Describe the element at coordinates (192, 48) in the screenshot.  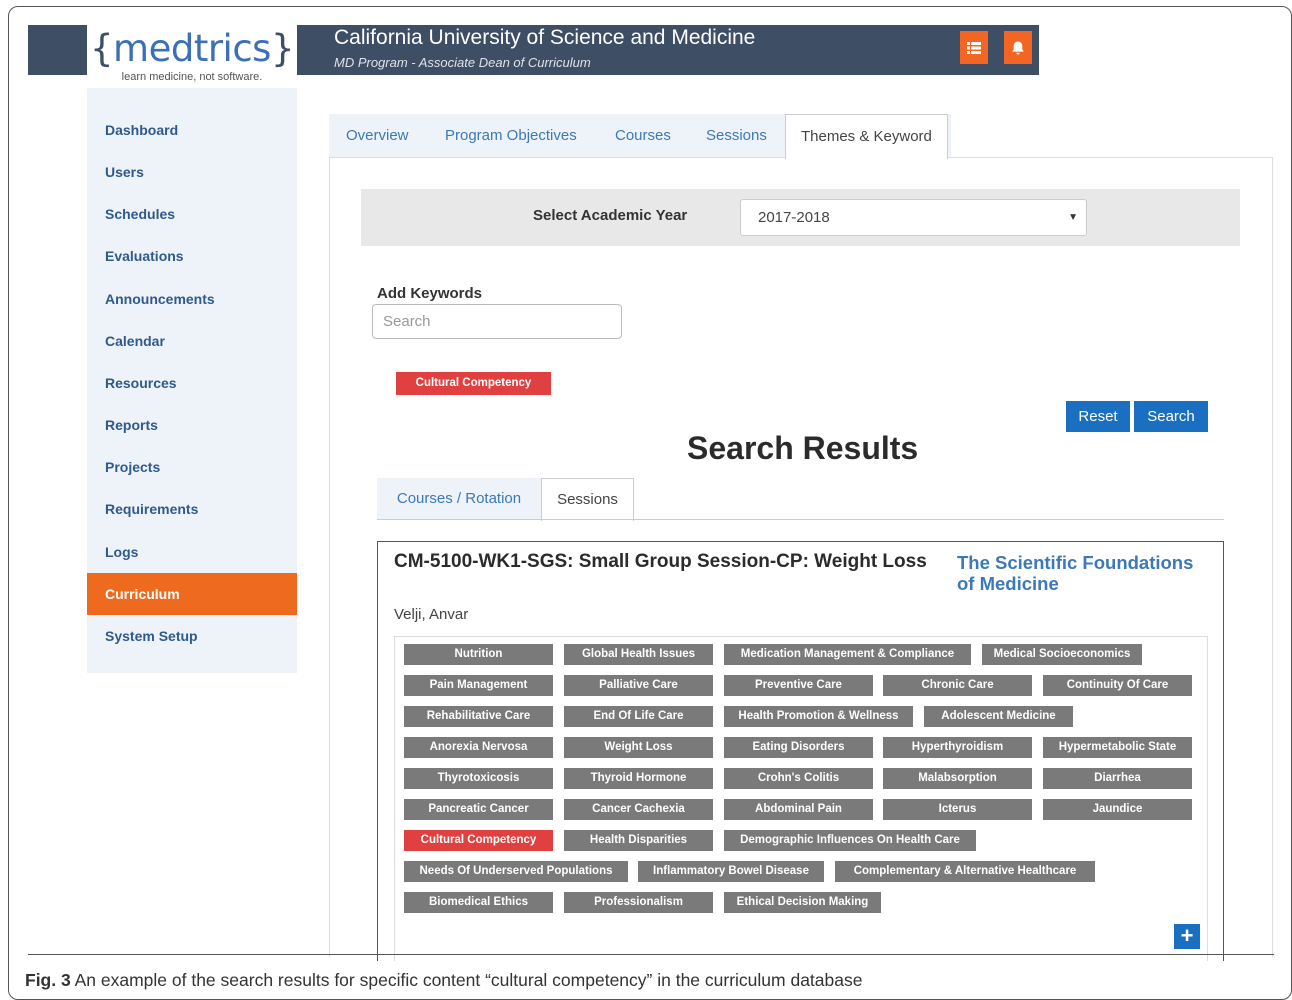
I see `logo-text: medtrics` at that location.